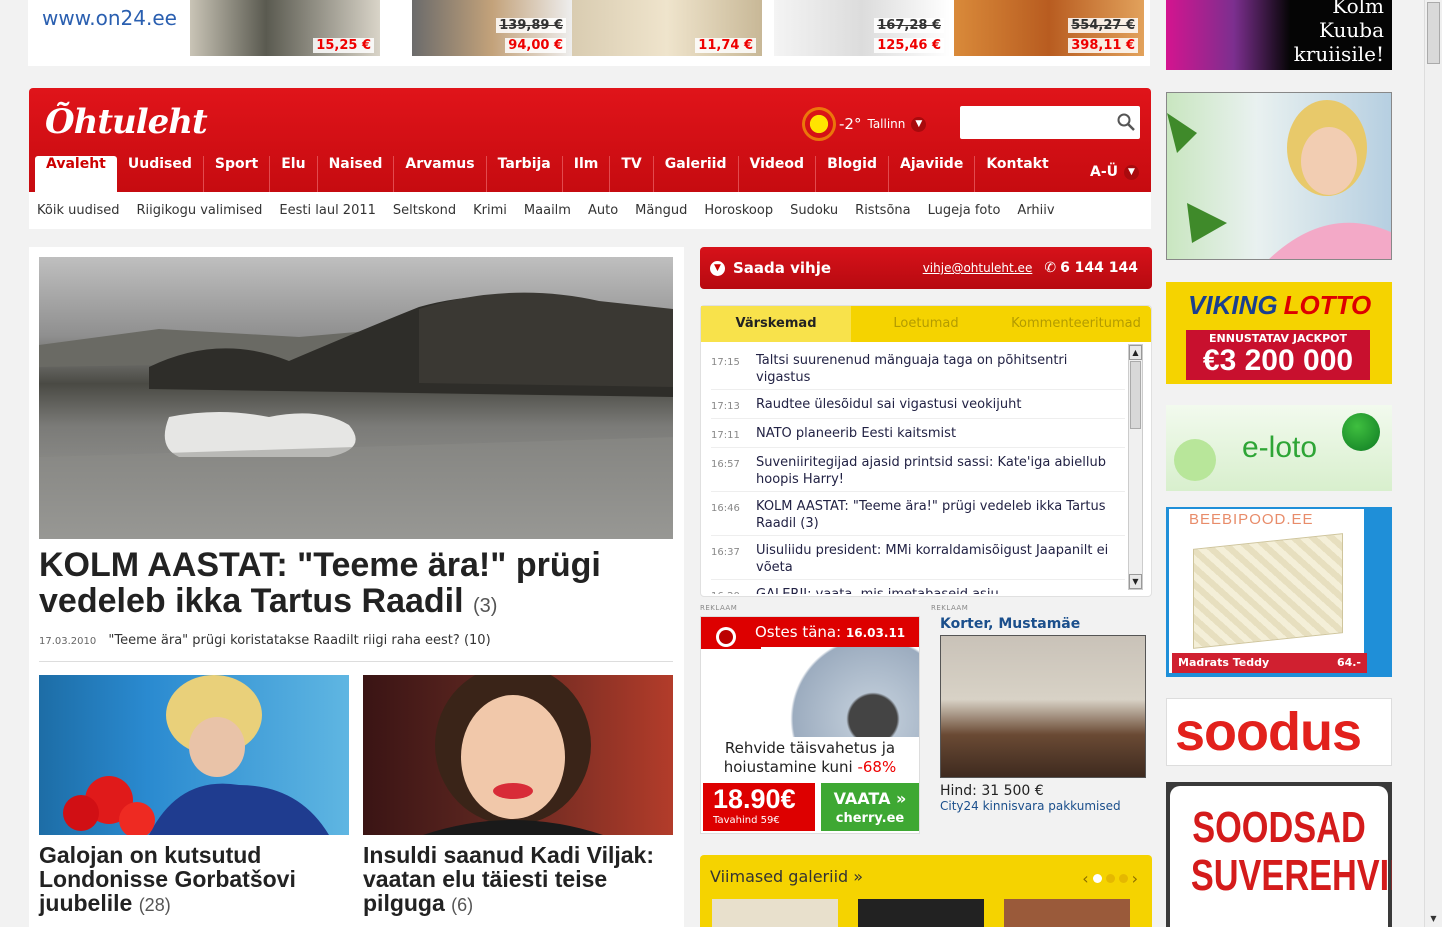 The width and height of the screenshot is (1442, 927). Describe the element at coordinates (356, 174) in the screenshot. I see `nav-naised: Naised` at that location.